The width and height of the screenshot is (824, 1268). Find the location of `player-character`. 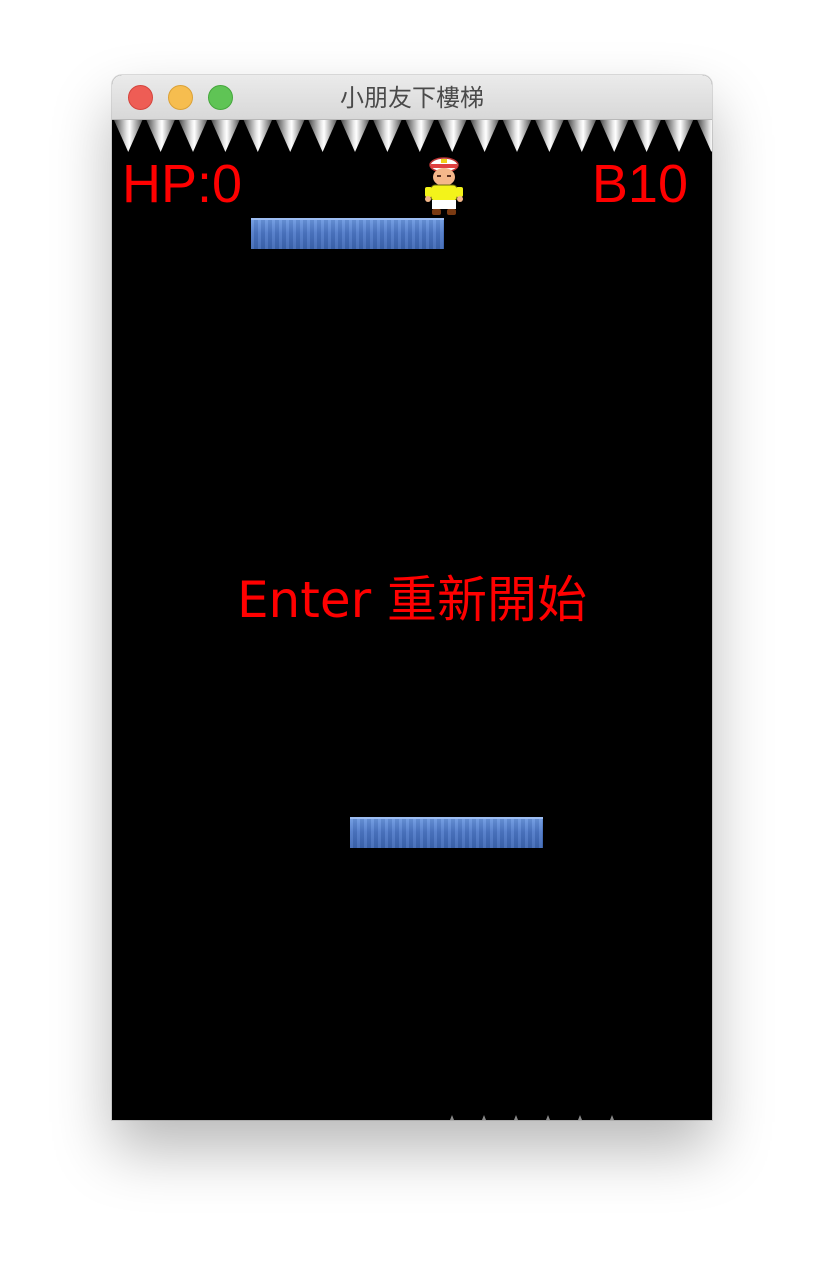

player-character is located at coordinates (444, 186).